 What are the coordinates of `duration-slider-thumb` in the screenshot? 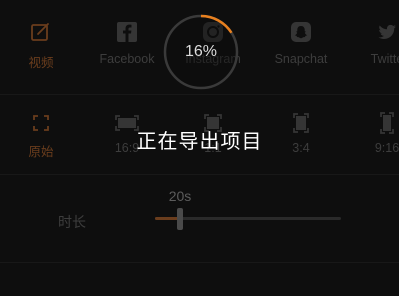 It's located at (180, 219).